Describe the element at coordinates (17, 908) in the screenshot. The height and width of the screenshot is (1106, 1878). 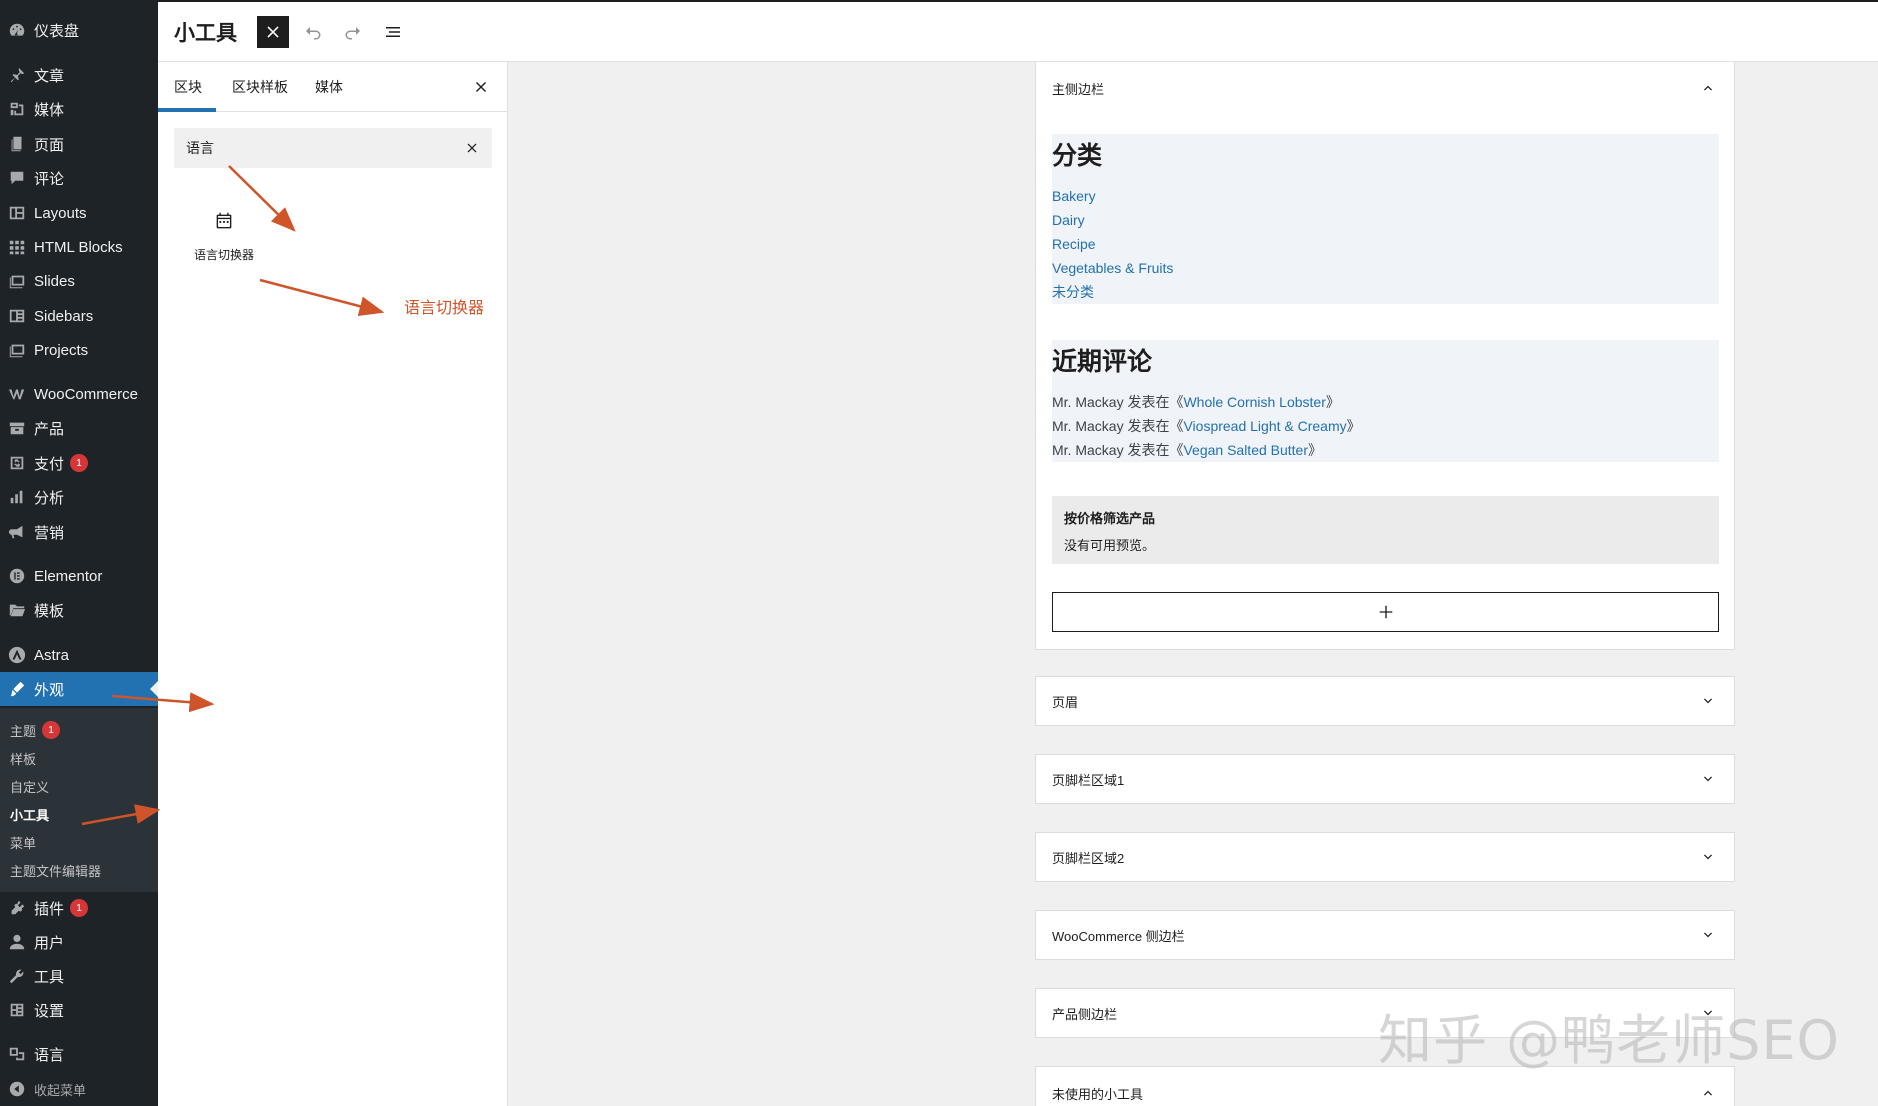
I see `plugin-icon` at that location.